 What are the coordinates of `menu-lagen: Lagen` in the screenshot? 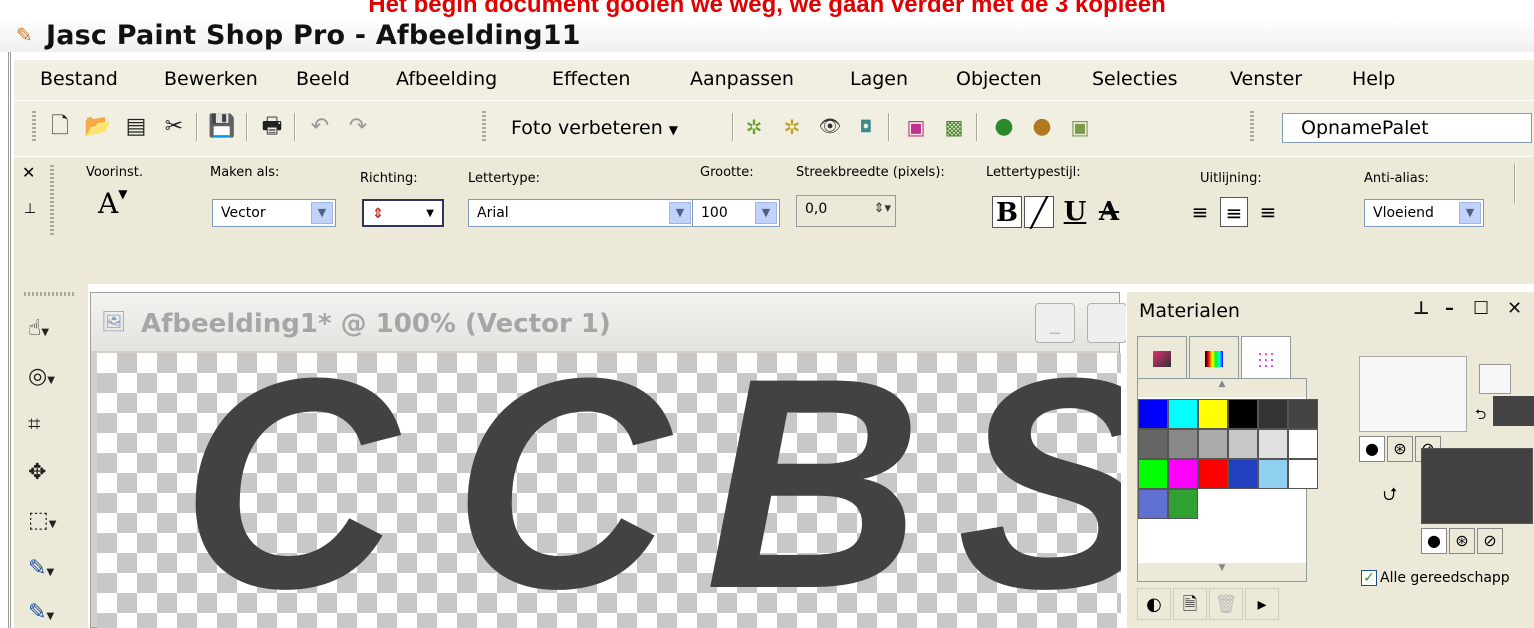 It's located at (879, 79).